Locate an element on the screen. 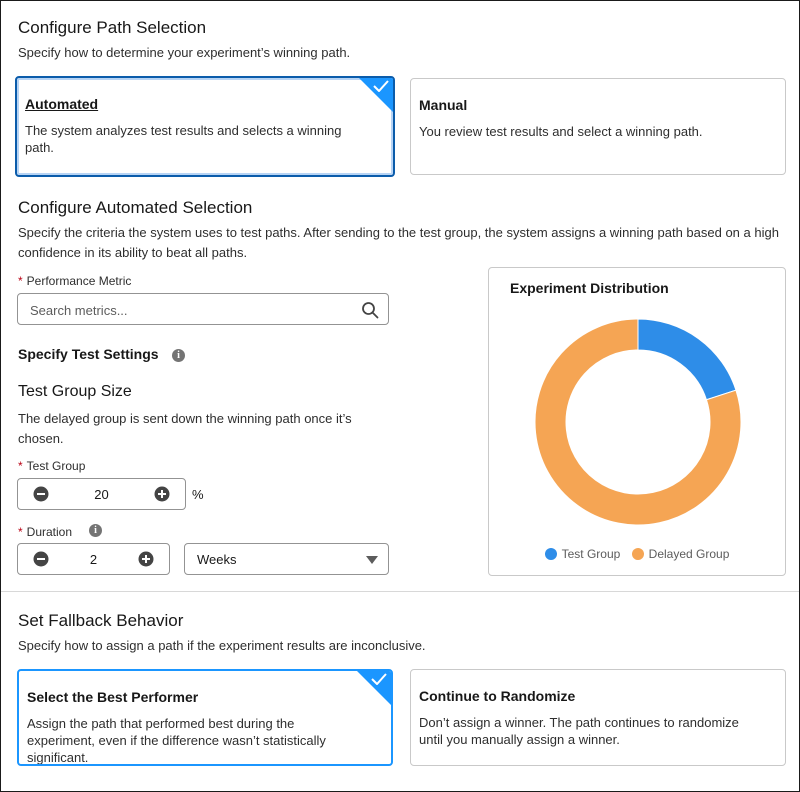 The image size is (800, 792). percent-unit: % is located at coordinates (198, 494).